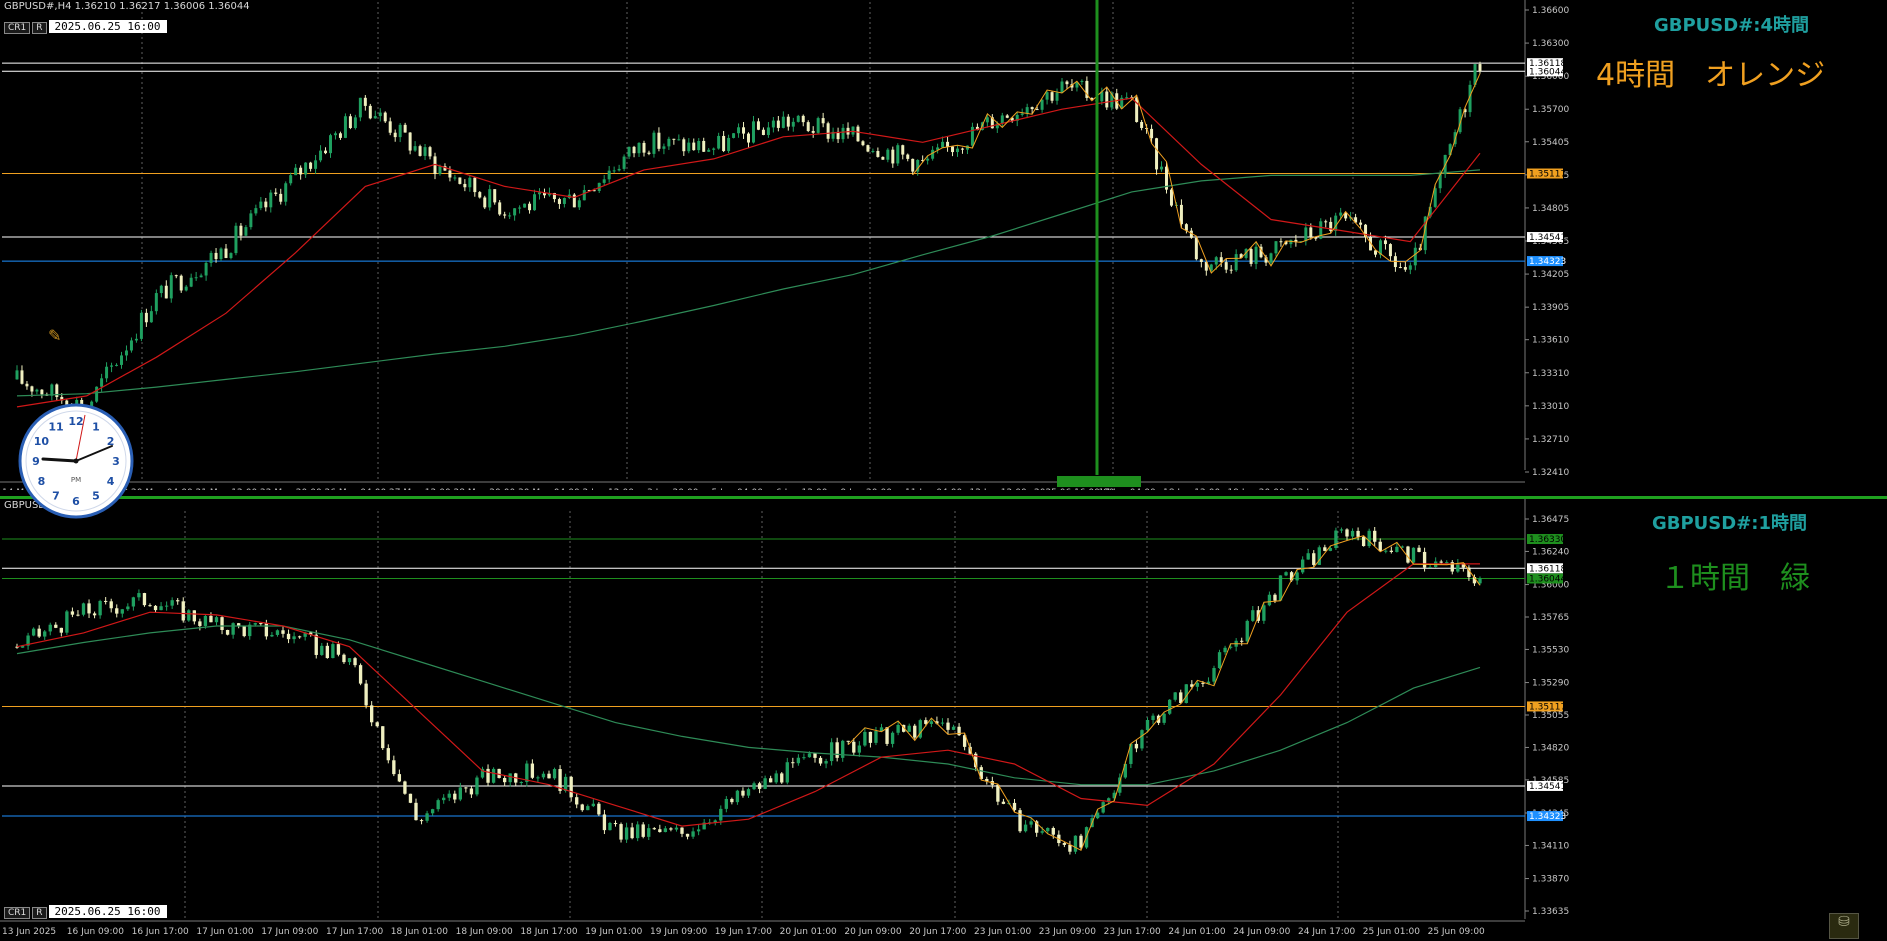 This screenshot has height=941, width=1887. Describe the element at coordinates (1550, 552) in the screenshot. I see `h1-price-tick-label: 1.36240` at that location.